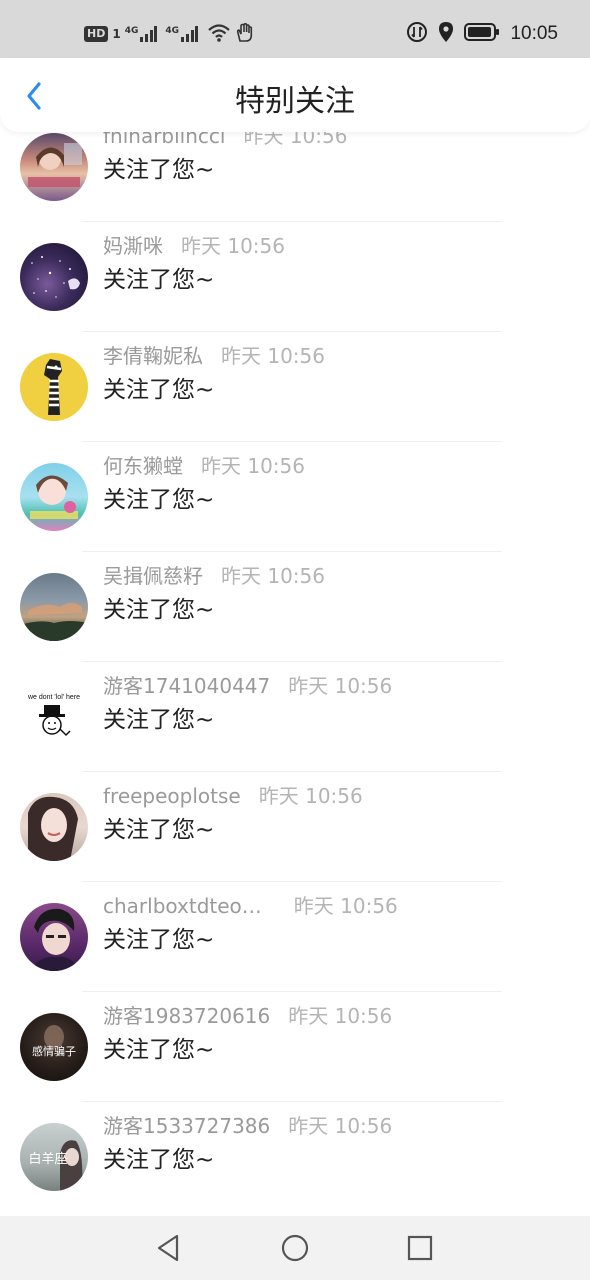  I want to click on user-name-row: 妈澌咪 昨天 10:56, so click(194, 244).